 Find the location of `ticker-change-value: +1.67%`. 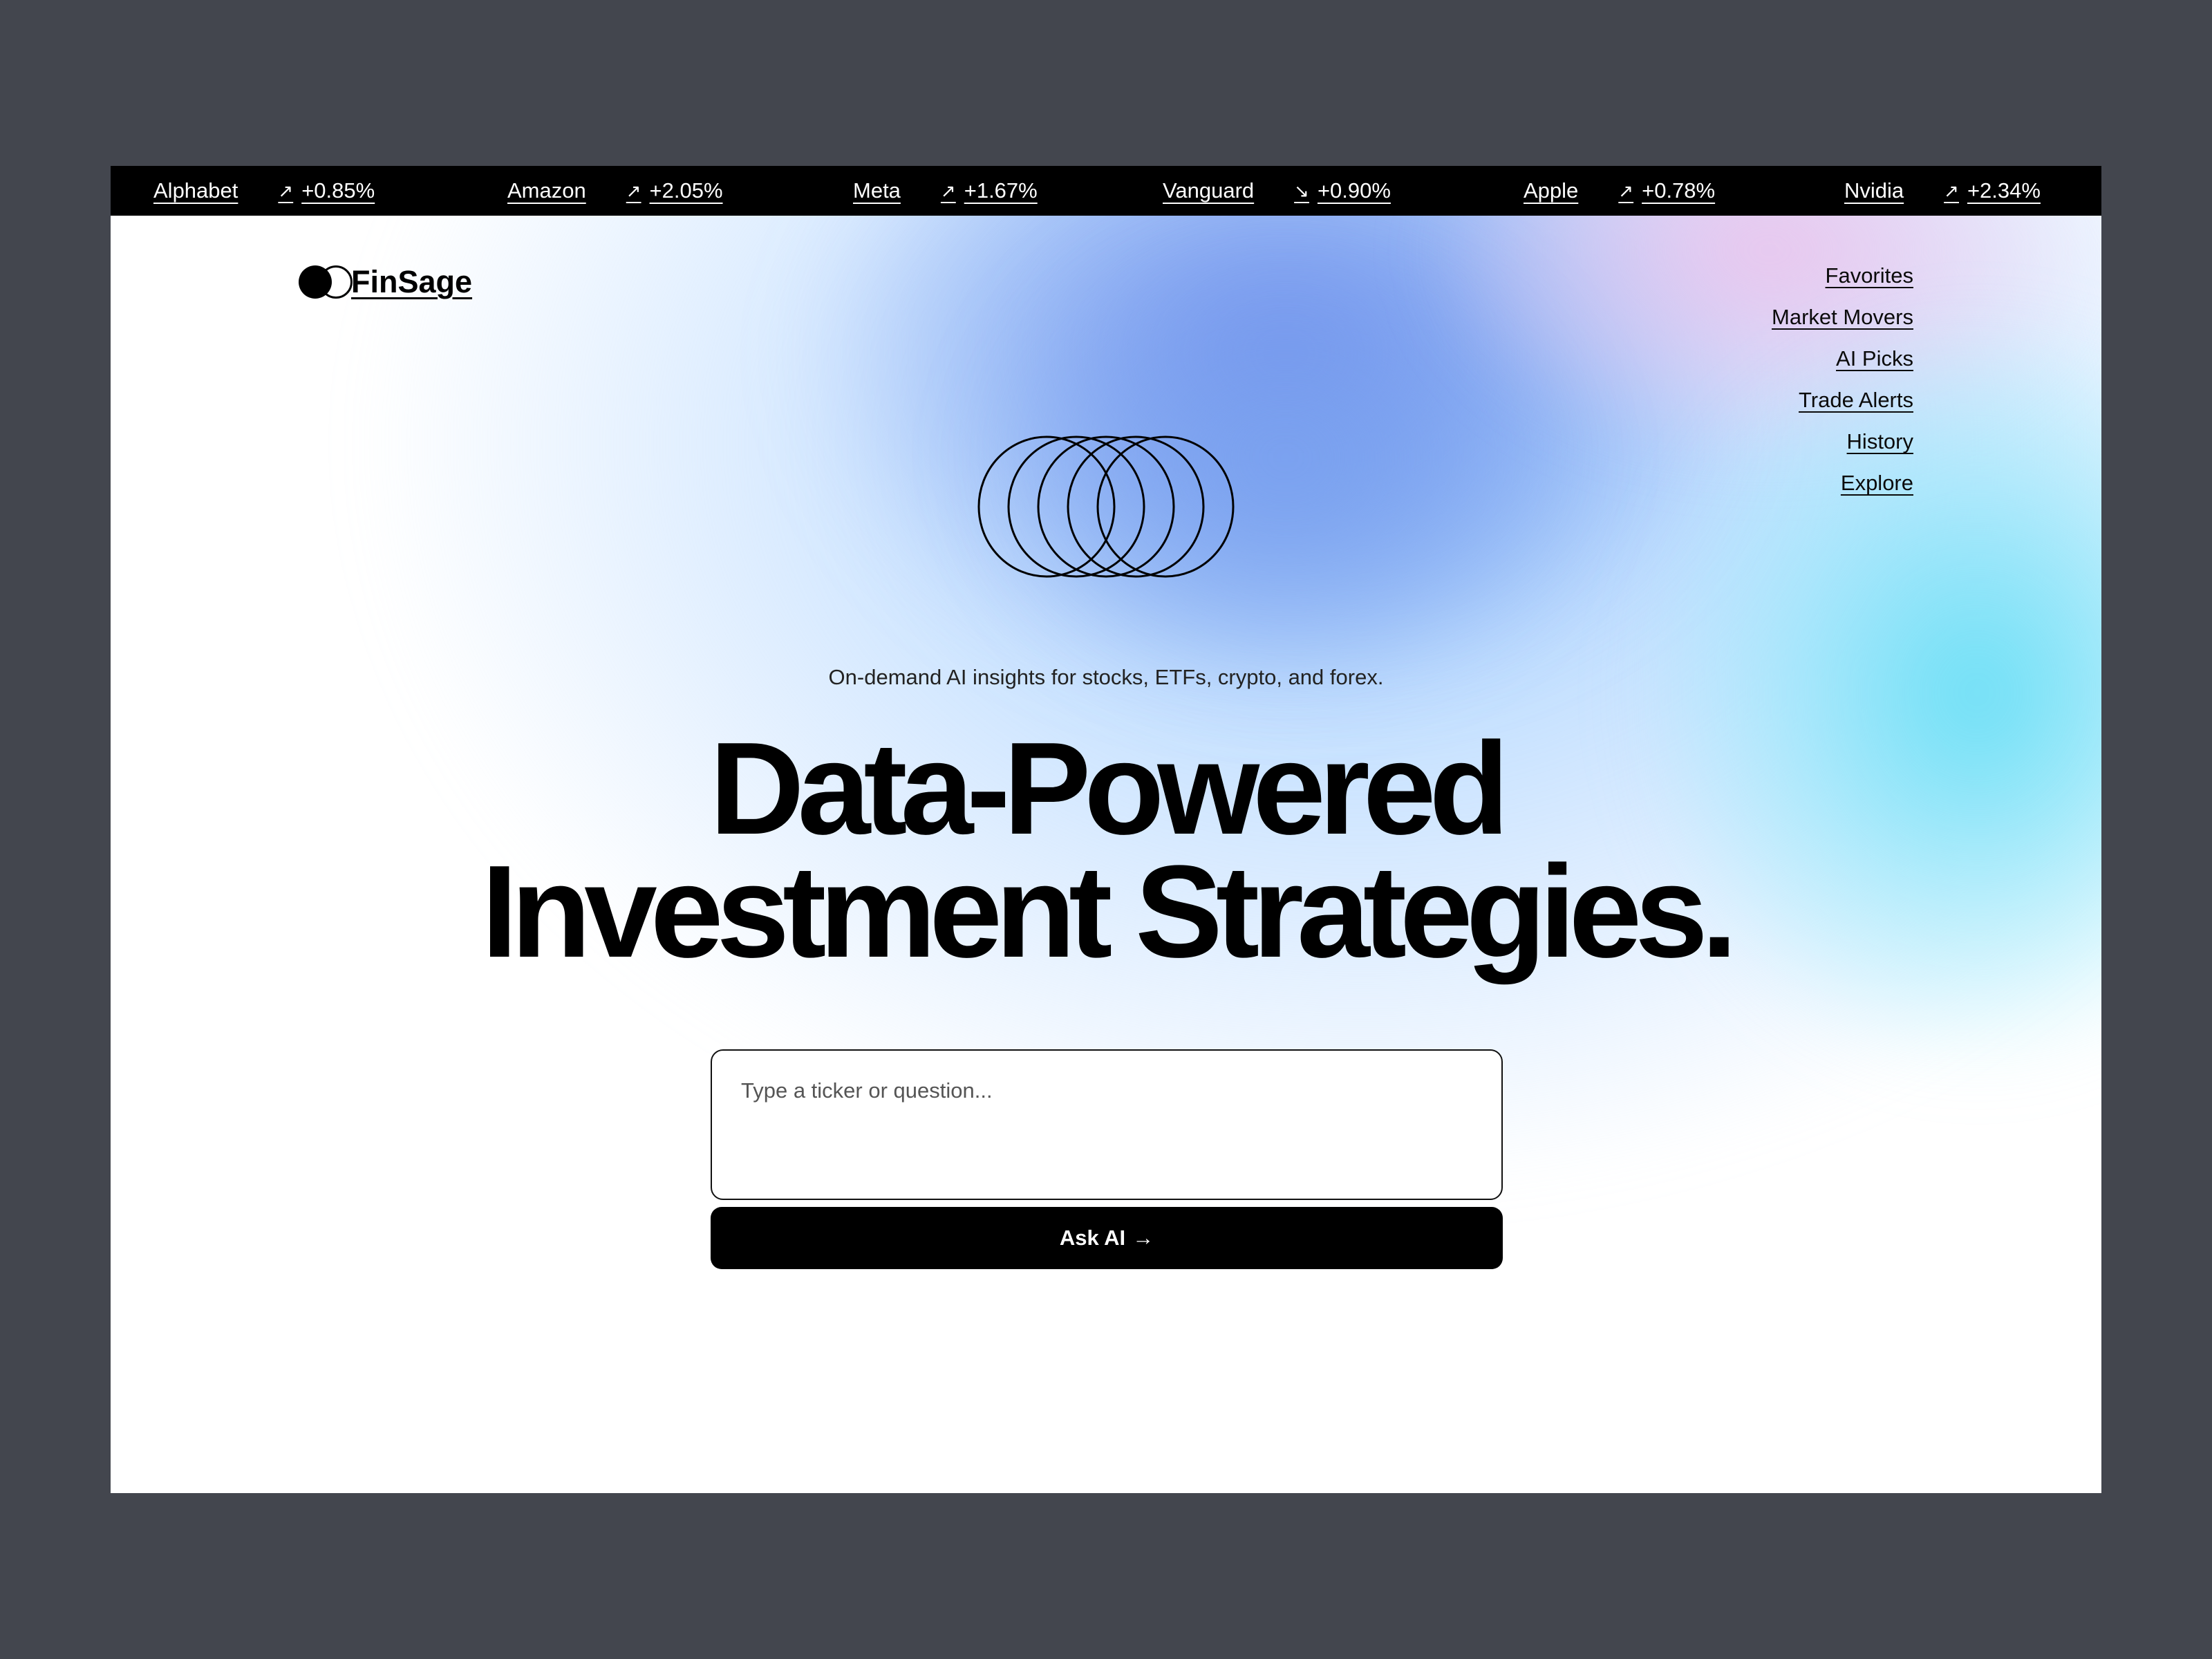

ticker-change-value: +1.67% is located at coordinates (1001, 191).